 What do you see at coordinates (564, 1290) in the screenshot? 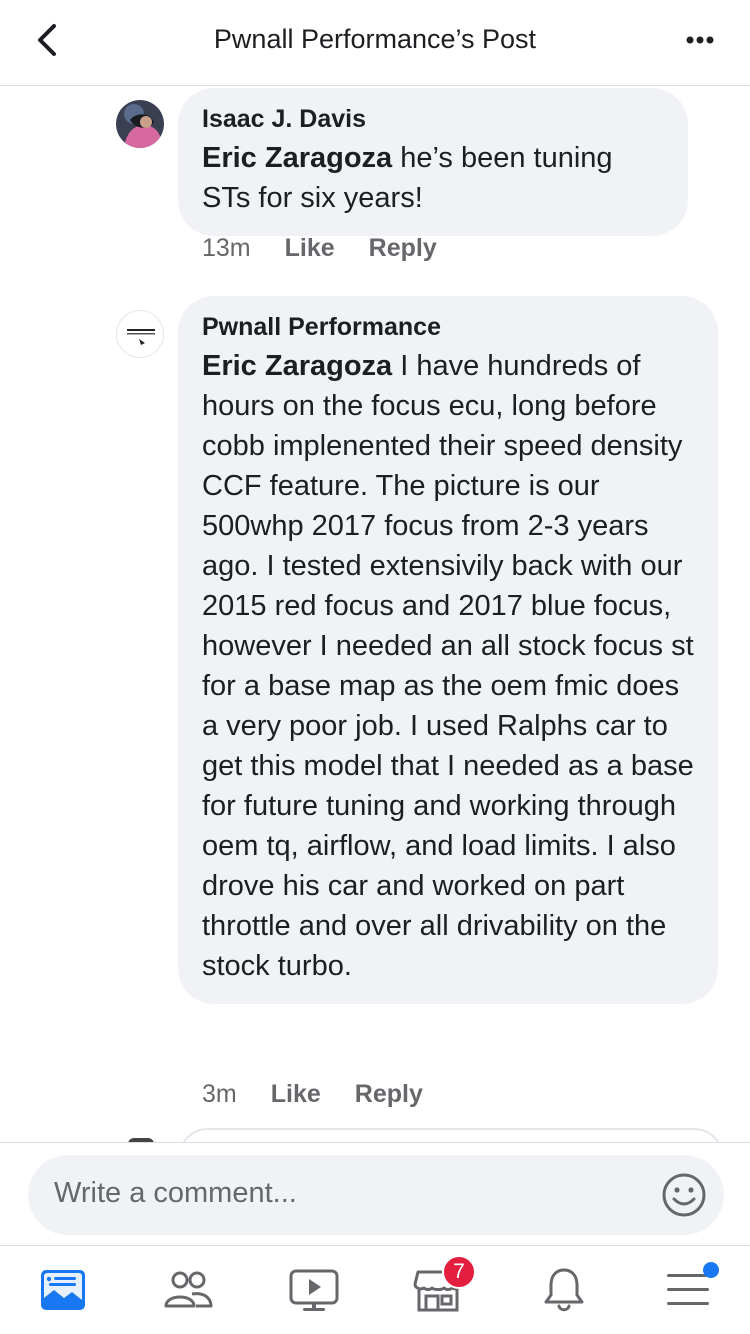
I see `notifications-icon` at bounding box center [564, 1290].